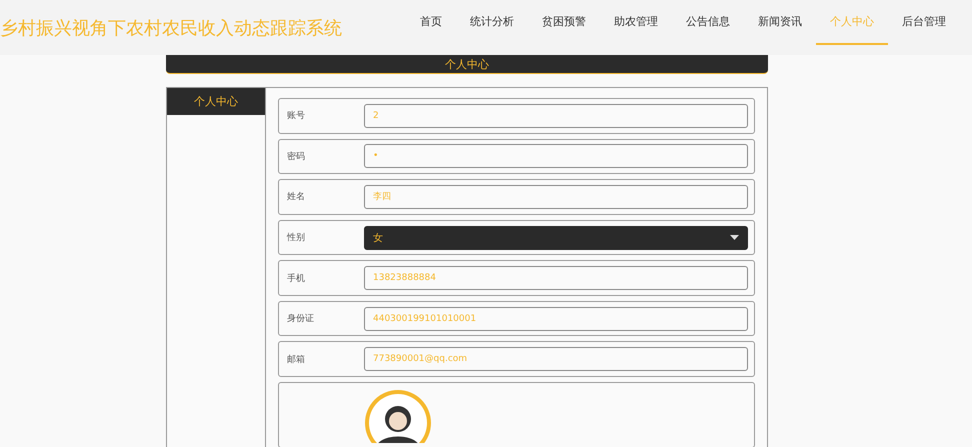  Describe the element at coordinates (296, 156) in the screenshot. I see `field-label: 密码` at that location.